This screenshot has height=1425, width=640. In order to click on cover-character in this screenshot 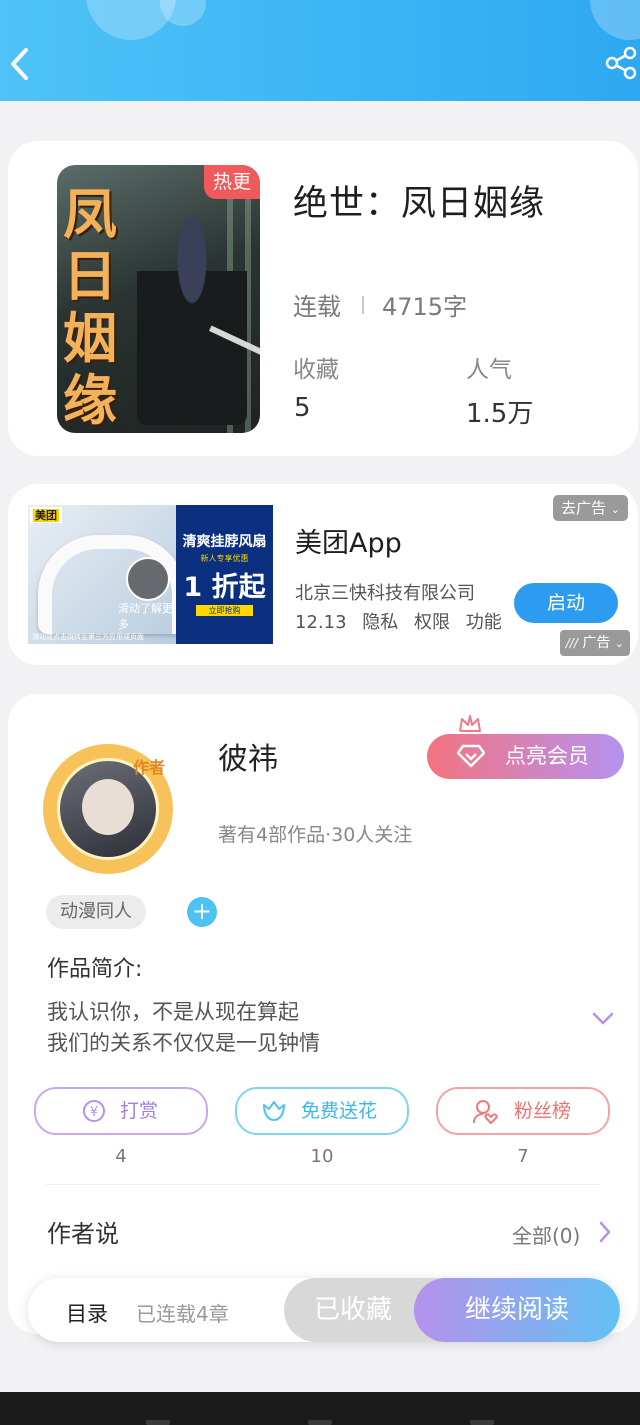, I will do `click(192, 315)`.